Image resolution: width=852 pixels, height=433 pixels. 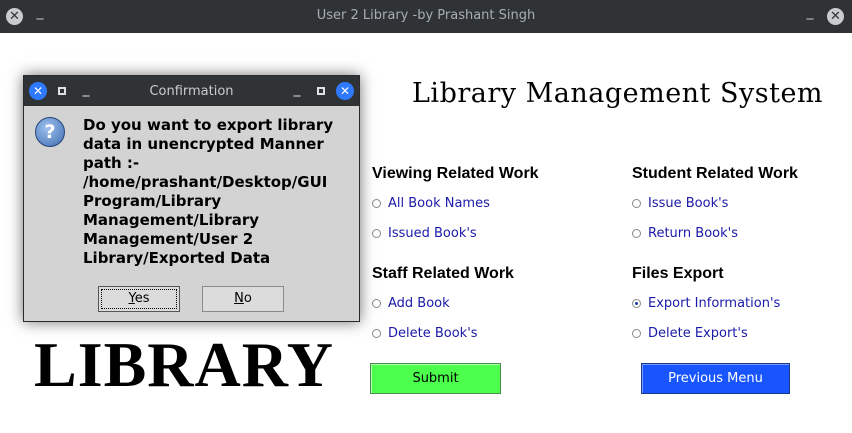 What do you see at coordinates (810, 12) in the screenshot?
I see `window-minimize-right-icon: _` at bounding box center [810, 12].